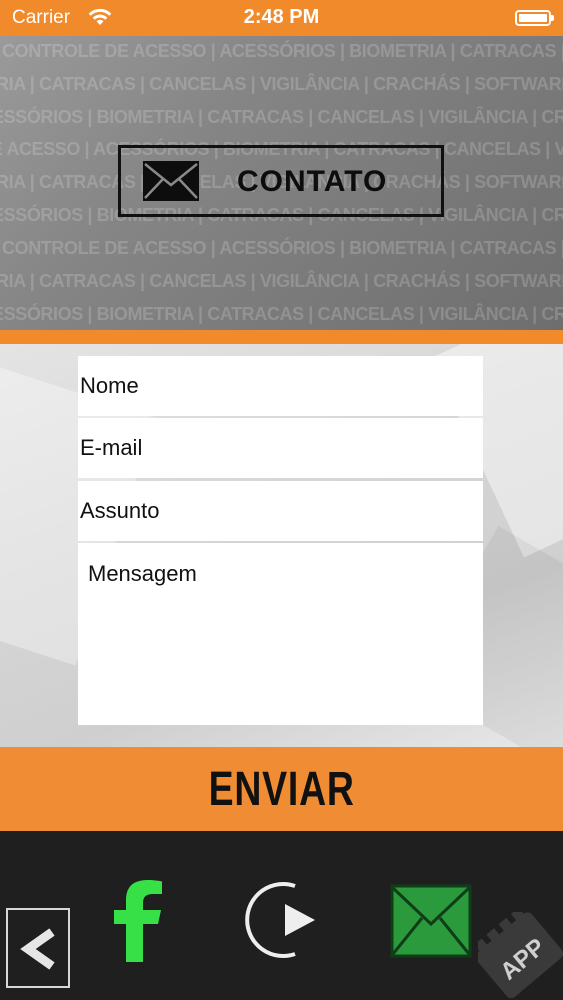  What do you see at coordinates (120, 510) in the screenshot?
I see `subject-placeholder: Assunto` at bounding box center [120, 510].